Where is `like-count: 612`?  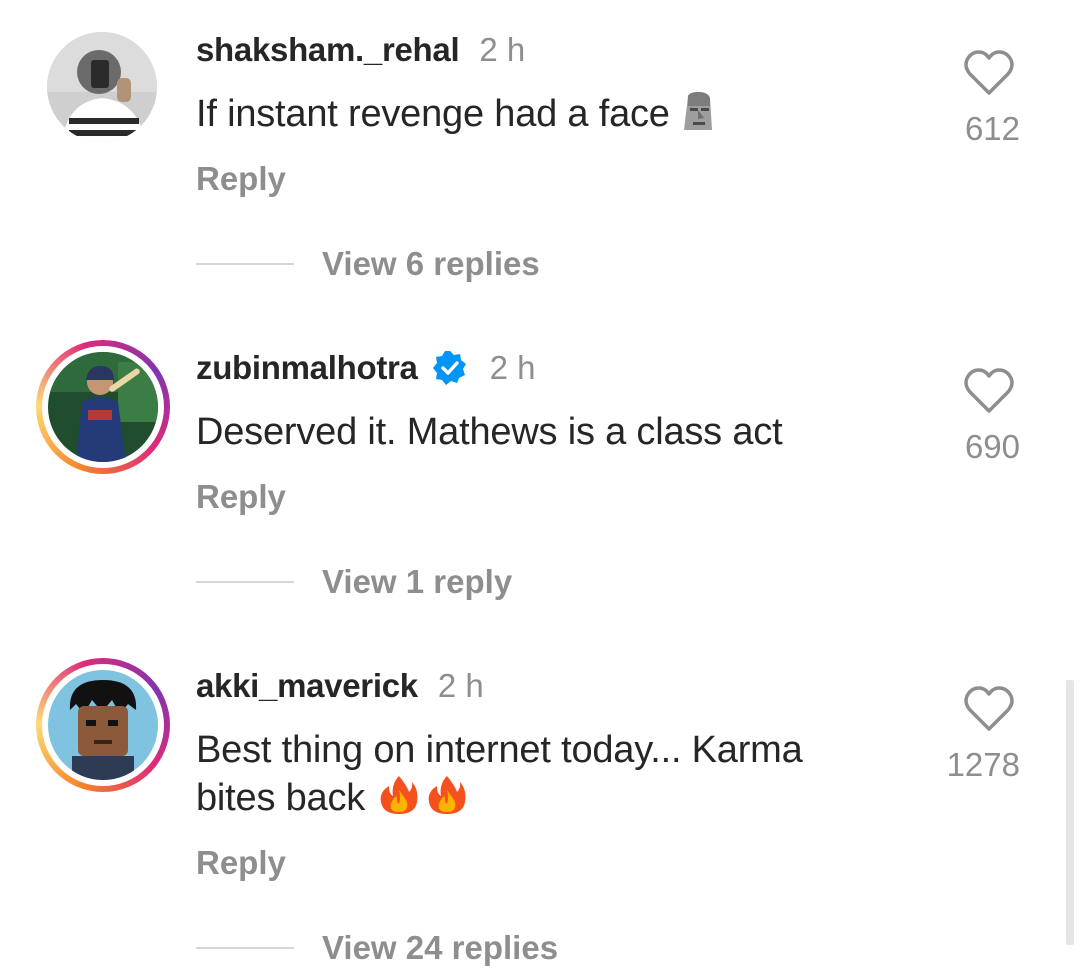
like-count: 612 is located at coordinates (992, 128).